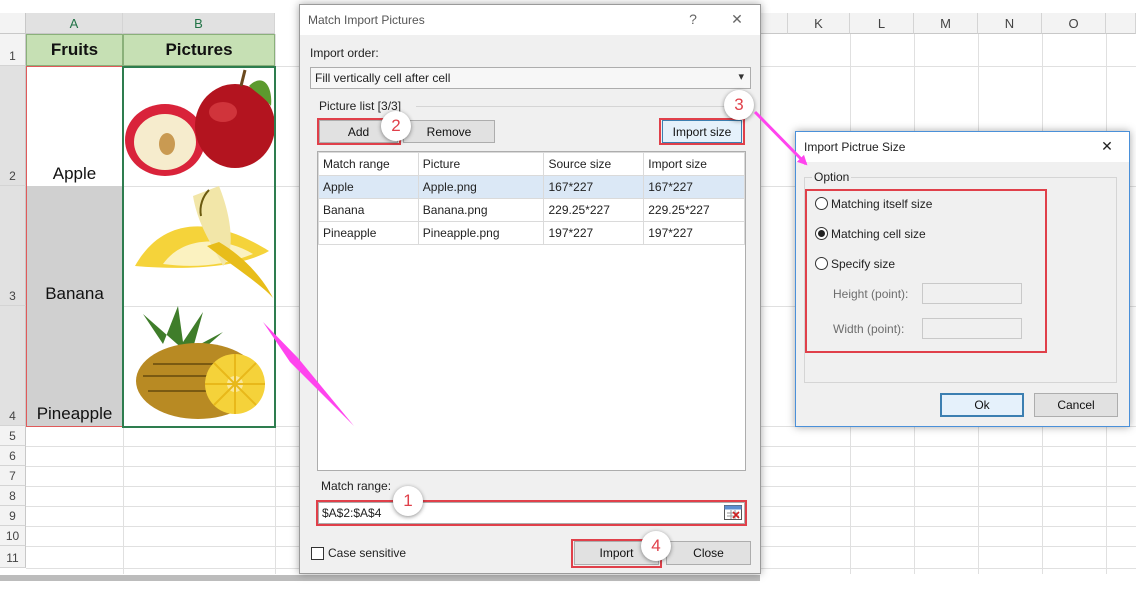 The image size is (1136, 589). I want to click on cell-source-size: 229.25*227, so click(594, 210).